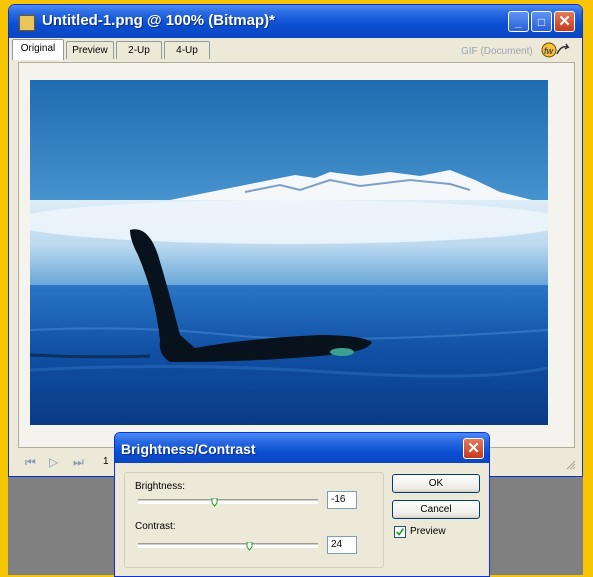  I want to click on first-frame-icon: ⏮, so click(30, 462).